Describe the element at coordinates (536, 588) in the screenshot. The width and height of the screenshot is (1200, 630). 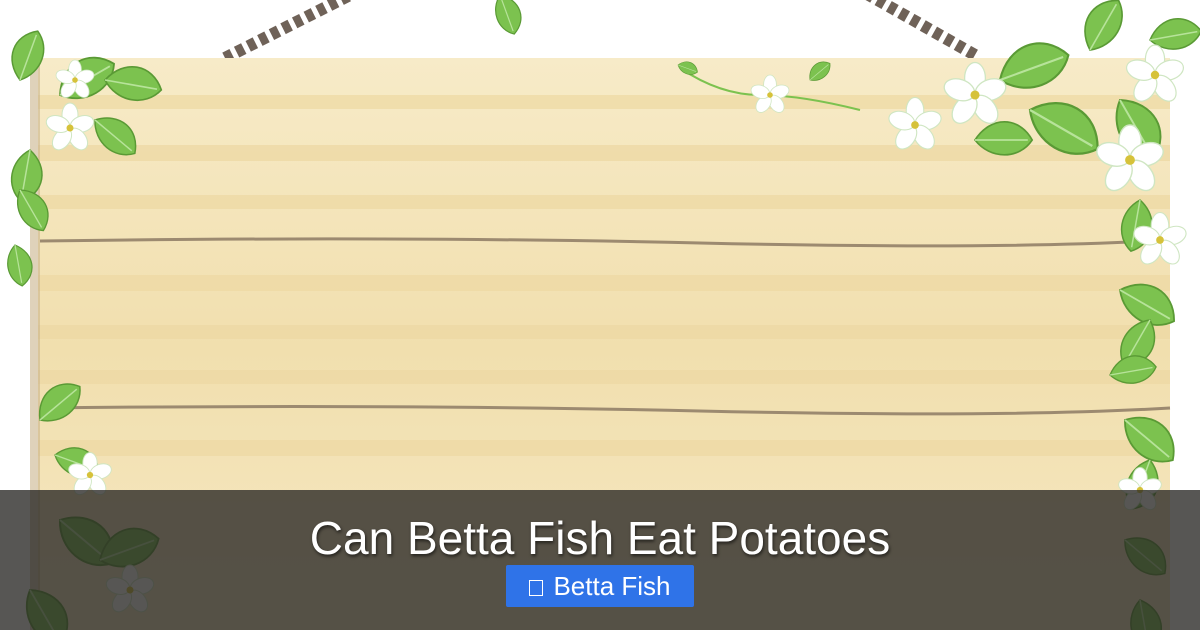
I see `folder-icon` at that location.